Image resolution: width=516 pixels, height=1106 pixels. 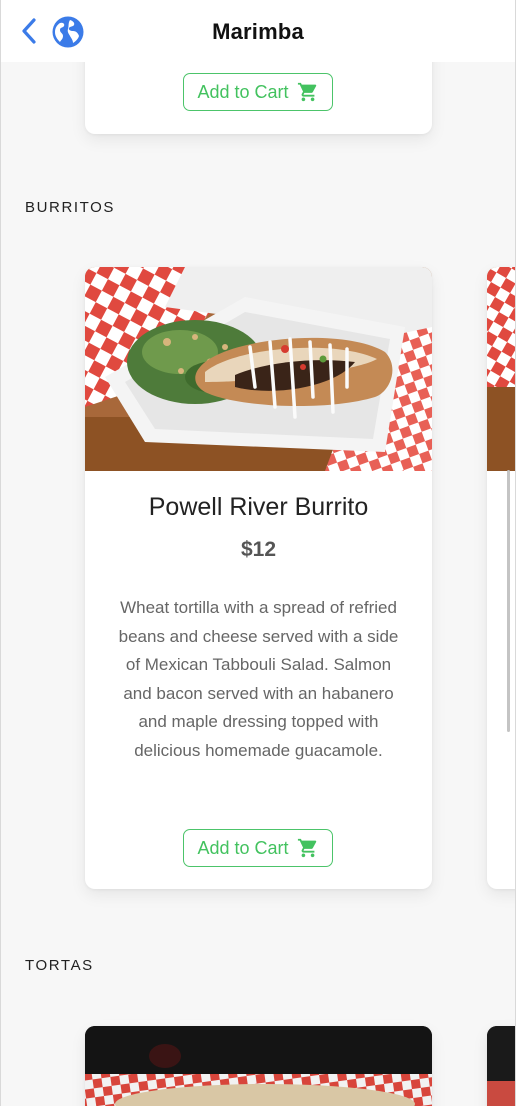 I want to click on section-heading-burritos: BURRITOS, so click(x=70, y=207).